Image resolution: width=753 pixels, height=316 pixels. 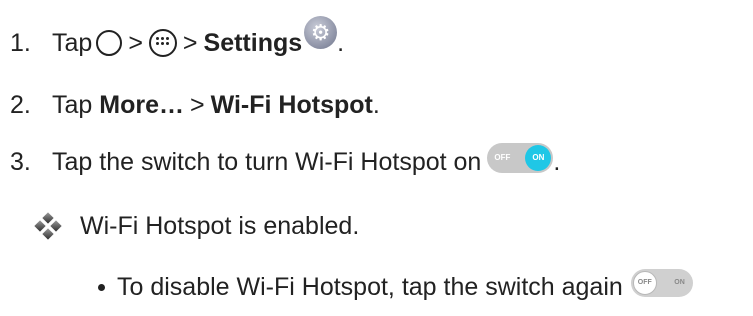 I want to click on step-number: 1., so click(x=20, y=42).